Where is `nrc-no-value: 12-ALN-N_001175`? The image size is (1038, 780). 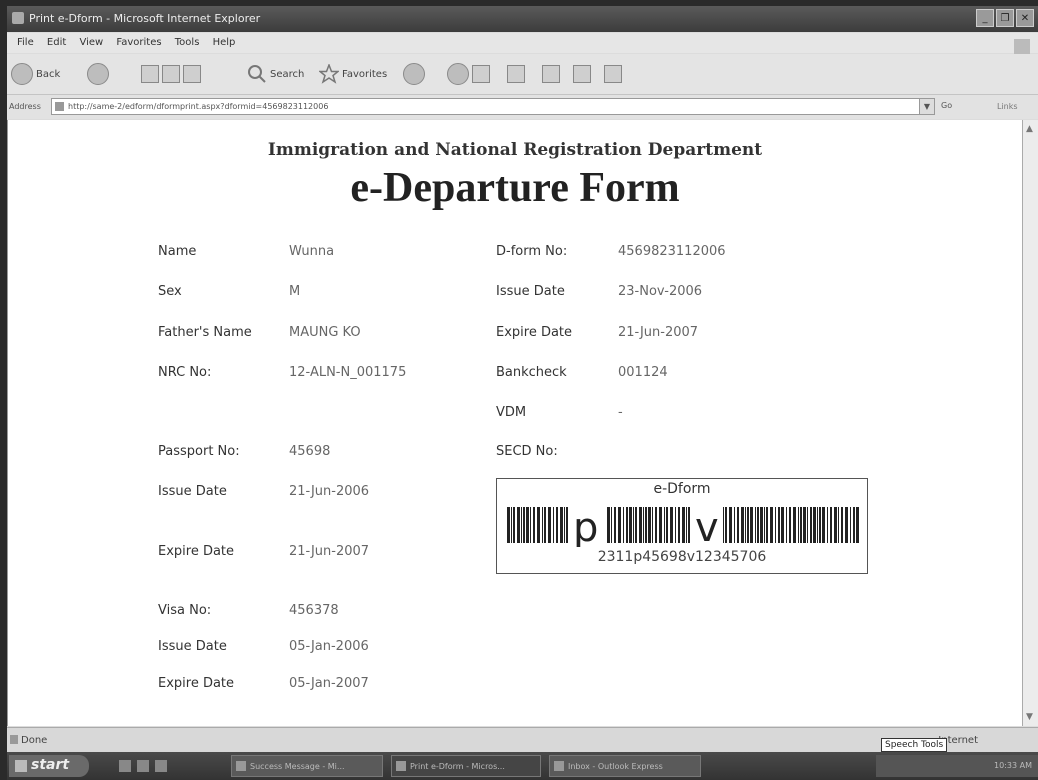 nrc-no-value: 12-ALN-N_001175 is located at coordinates (348, 372).